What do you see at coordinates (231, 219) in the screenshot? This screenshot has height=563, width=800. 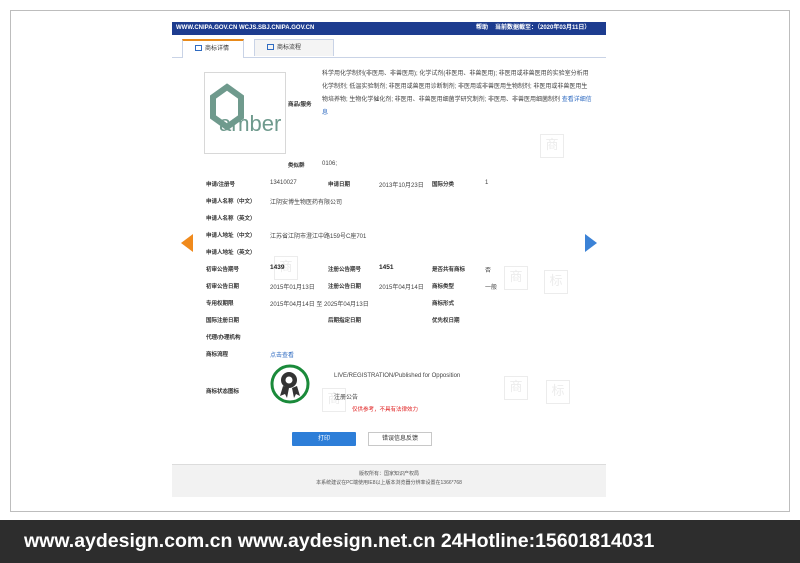 I see `applicant-en-label: 申请人名称（英文）` at bounding box center [231, 219].